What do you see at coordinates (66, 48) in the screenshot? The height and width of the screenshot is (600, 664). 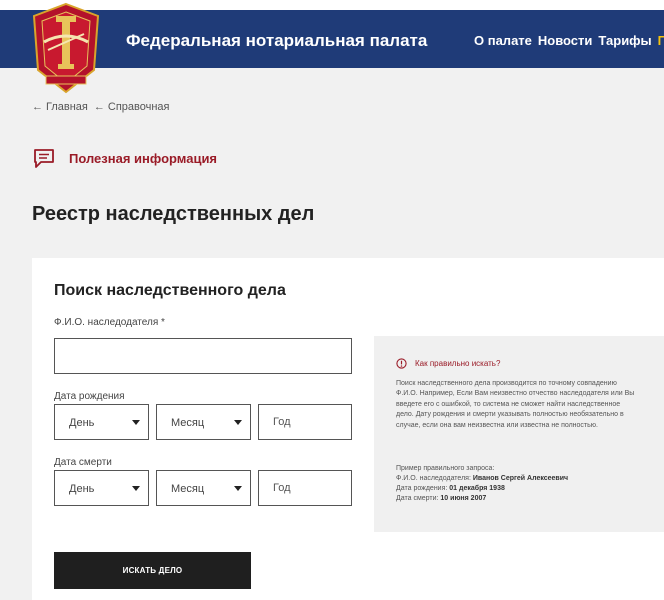 I see `notary-emblem-logo` at bounding box center [66, 48].